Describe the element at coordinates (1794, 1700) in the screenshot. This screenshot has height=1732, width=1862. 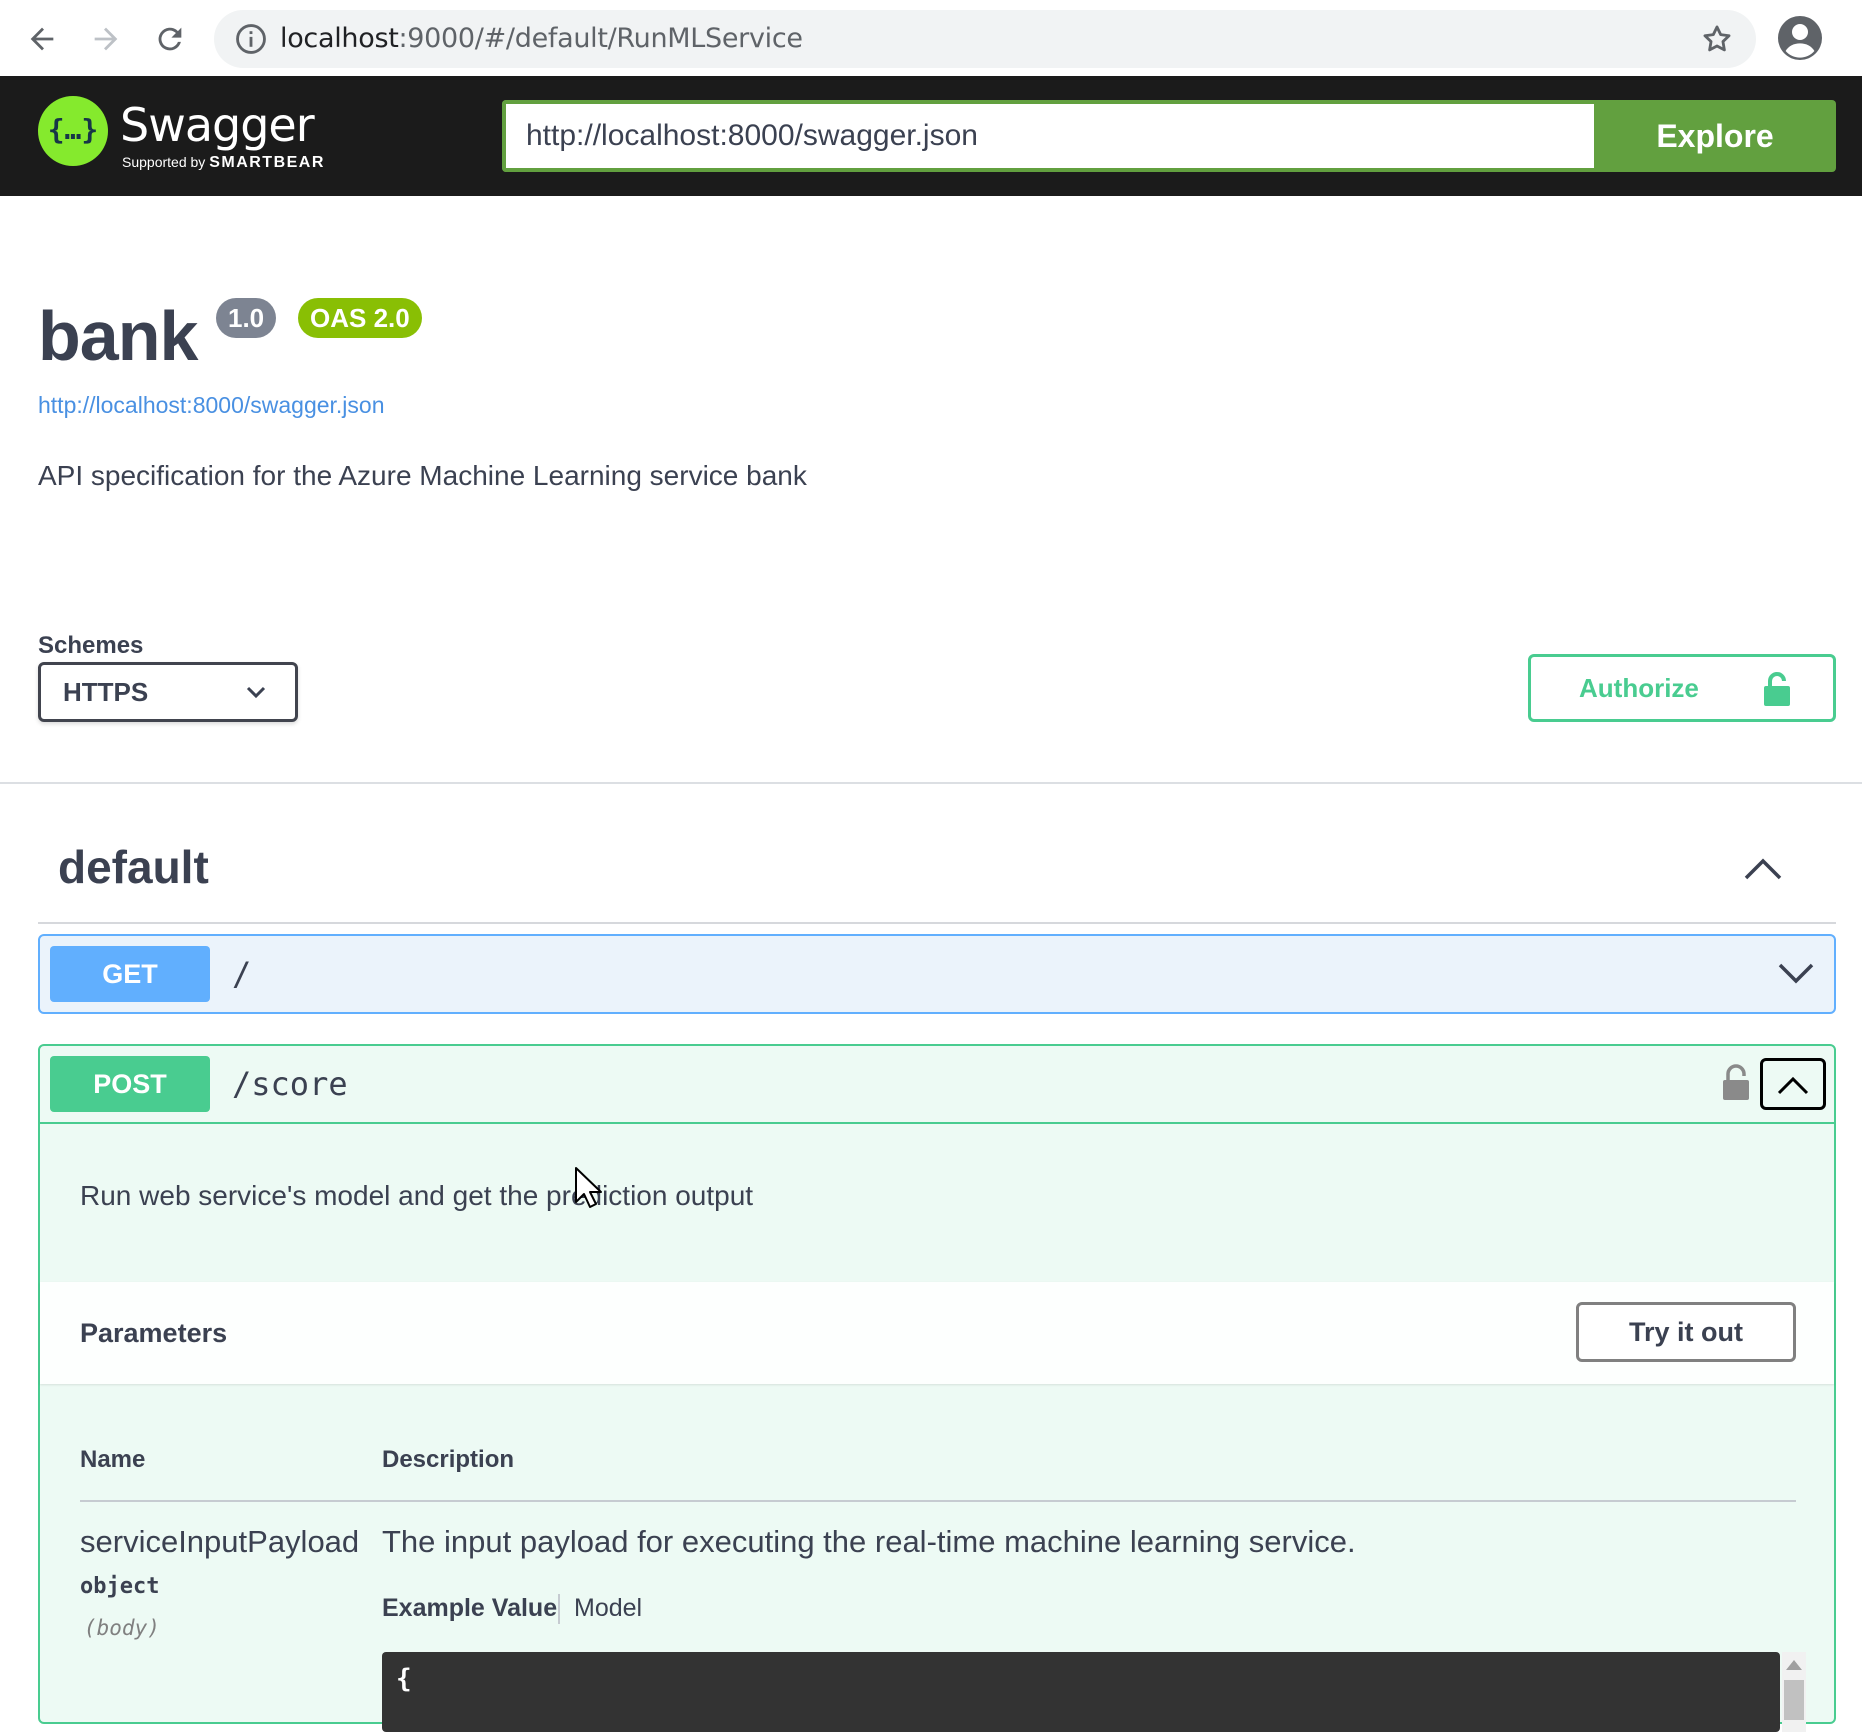
I see `scroll-thumb` at that location.